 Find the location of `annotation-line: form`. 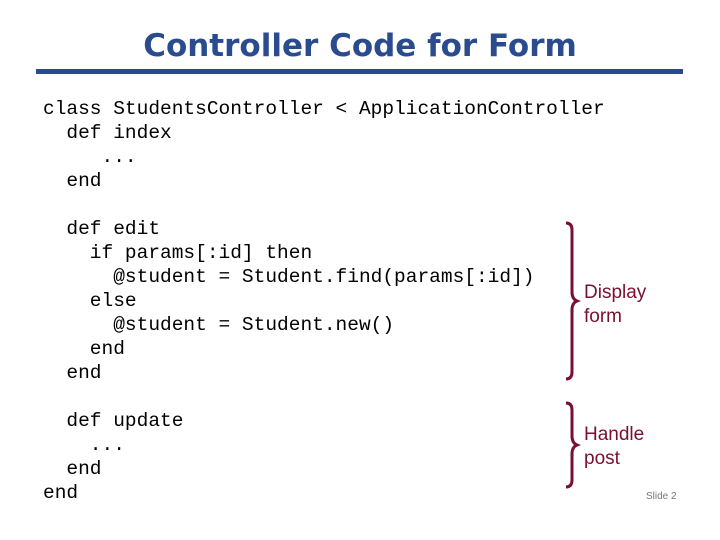

annotation-line: form is located at coordinates (603, 316).